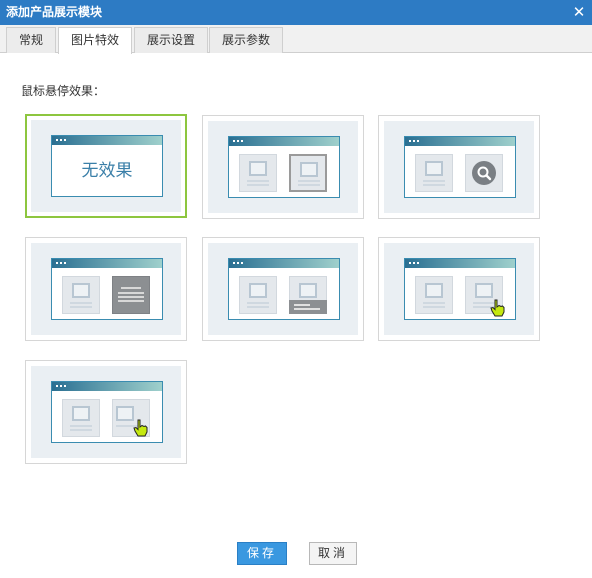 This screenshot has width=592, height=578. What do you see at coordinates (54, 12) in the screenshot?
I see `dialog-title: 添加产品展示模块` at bounding box center [54, 12].